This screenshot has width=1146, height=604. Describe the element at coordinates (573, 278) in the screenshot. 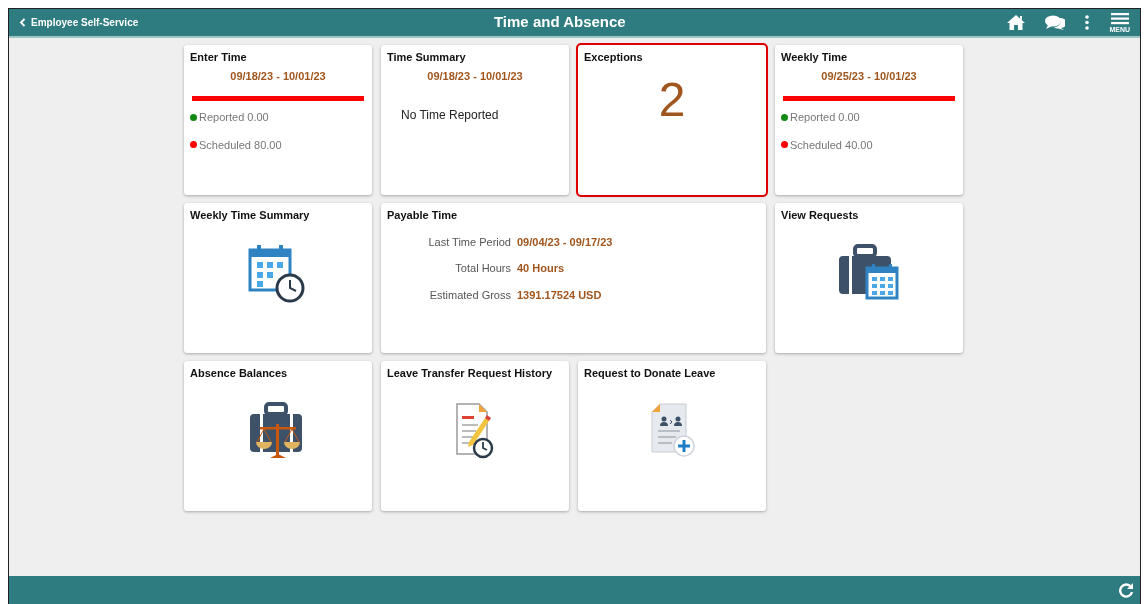

I see `tile: Payable Time Last Time Period 09/04/23 - 09/17/23 Total Hours 40 Hours Estimated Gross 1391.17524 USD` at that location.